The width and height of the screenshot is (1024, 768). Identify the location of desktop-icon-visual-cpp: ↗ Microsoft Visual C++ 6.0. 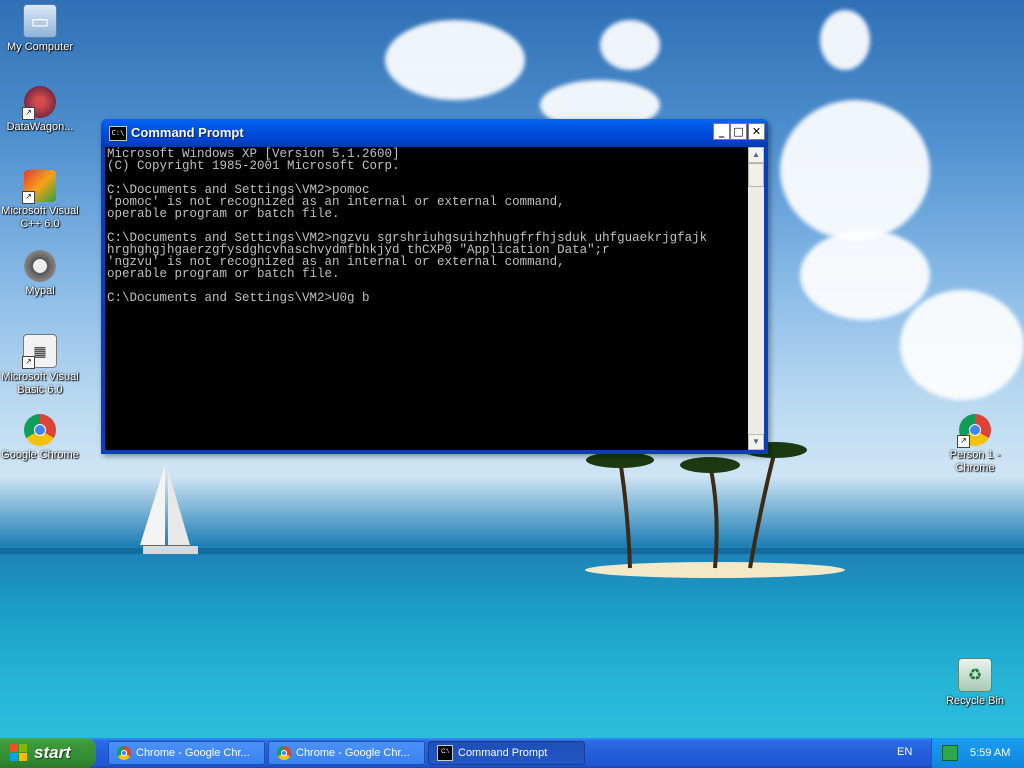
(40, 200).